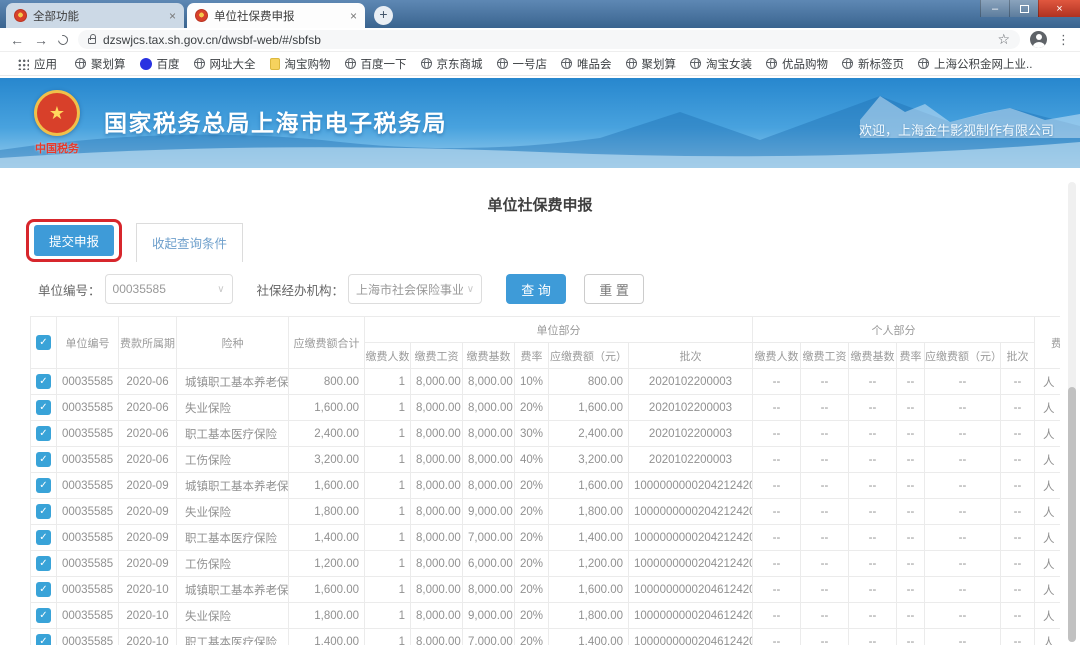  I want to click on bookmark-item: 京东商城, so click(452, 64).